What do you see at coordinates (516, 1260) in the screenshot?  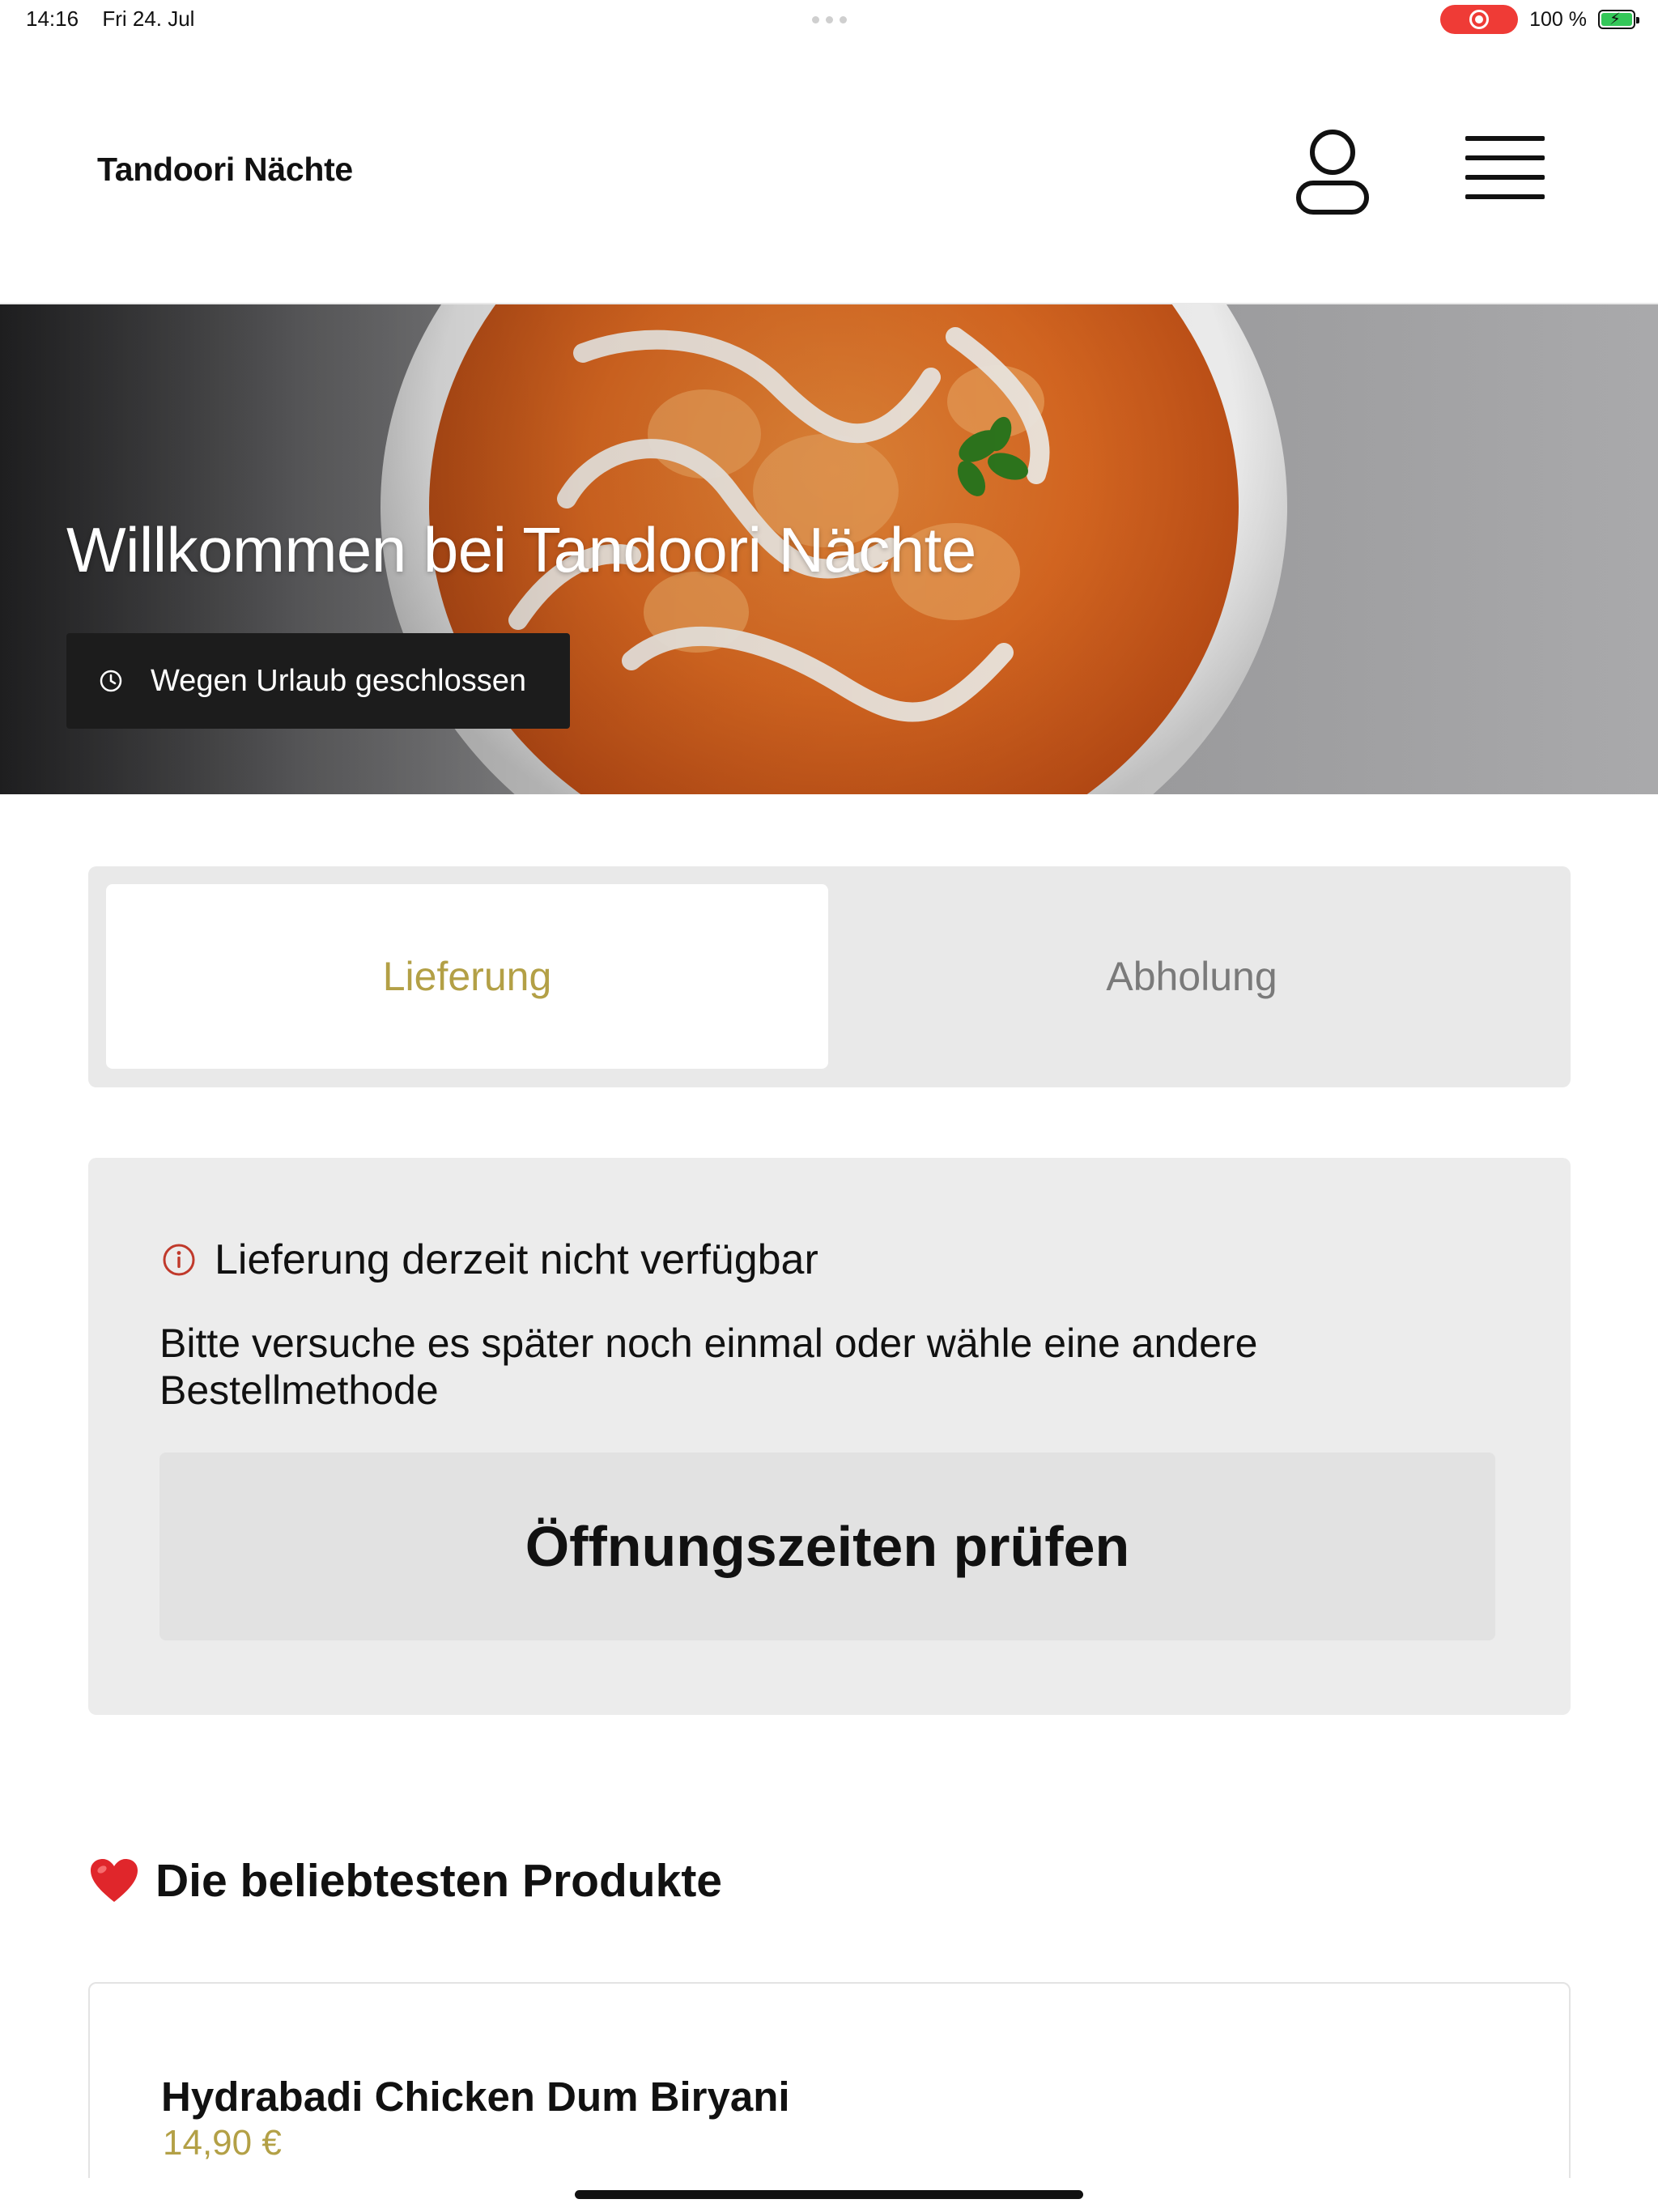 I see `notice-title: Lieferung derzeit nicht verfügbar` at bounding box center [516, 1260].